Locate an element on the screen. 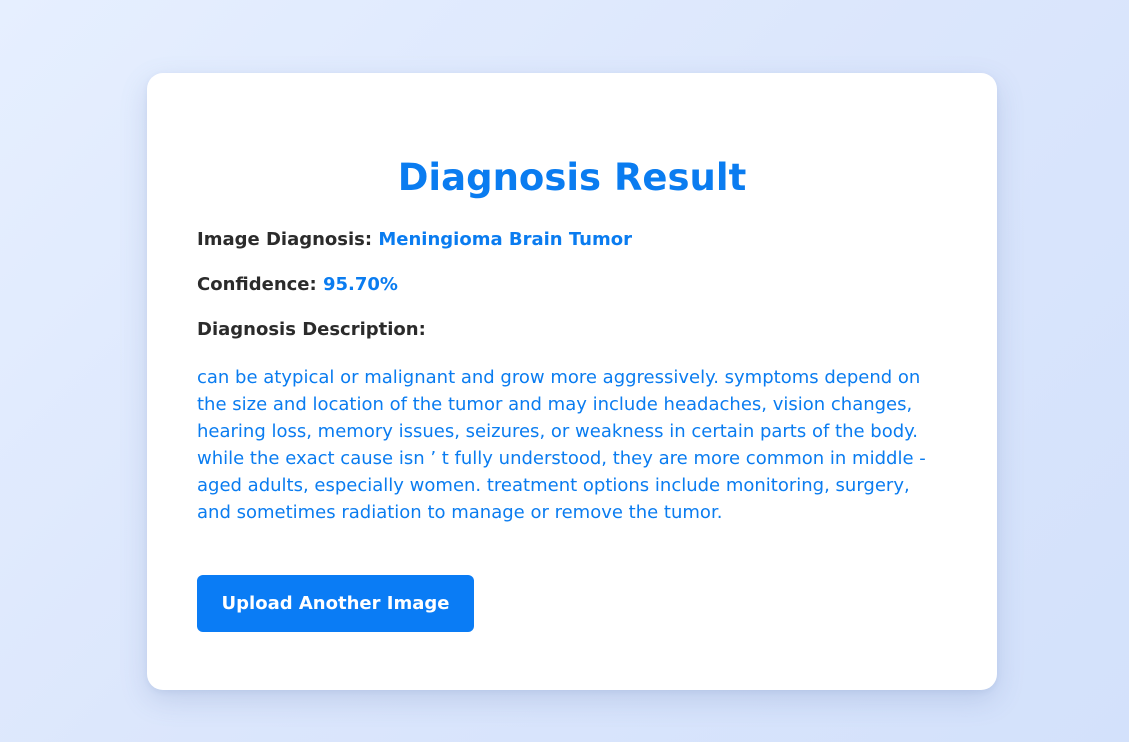  image-diagnosis-label: Image Diagnosis: is located at coordinates (285, 239).